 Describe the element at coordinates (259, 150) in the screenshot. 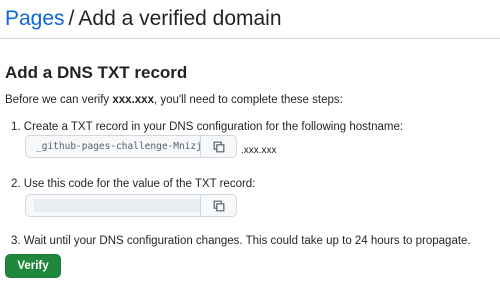

I see `hostname-domain-suffix: .xxx.xxx` at that location.